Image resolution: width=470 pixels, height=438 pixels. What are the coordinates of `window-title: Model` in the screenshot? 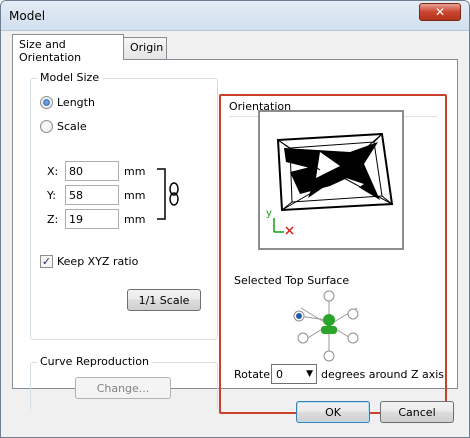 It's located at (27, 16).